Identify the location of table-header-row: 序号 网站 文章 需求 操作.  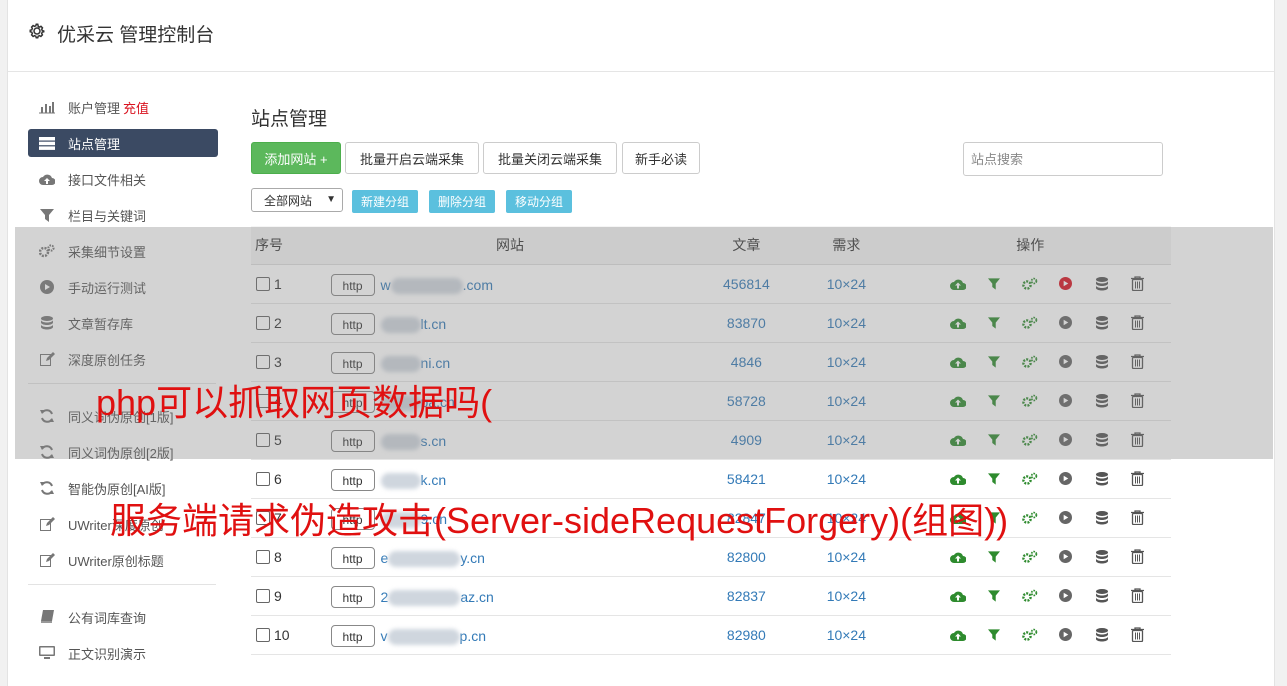
(711, 245).